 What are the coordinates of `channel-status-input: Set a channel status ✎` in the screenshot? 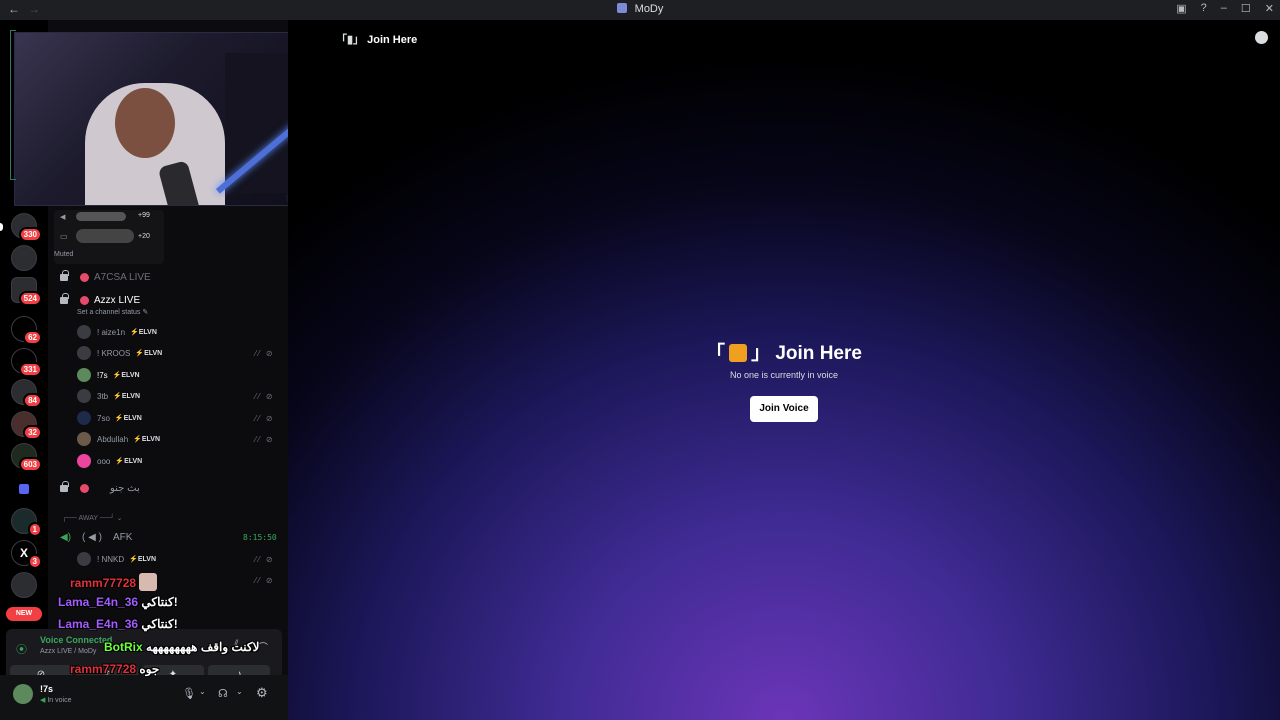 It's located at (112, 312).